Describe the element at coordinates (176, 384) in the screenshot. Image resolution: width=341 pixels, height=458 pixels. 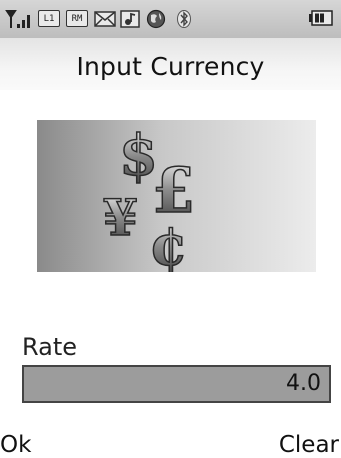
I see `rate-input: 4.0` at that location.